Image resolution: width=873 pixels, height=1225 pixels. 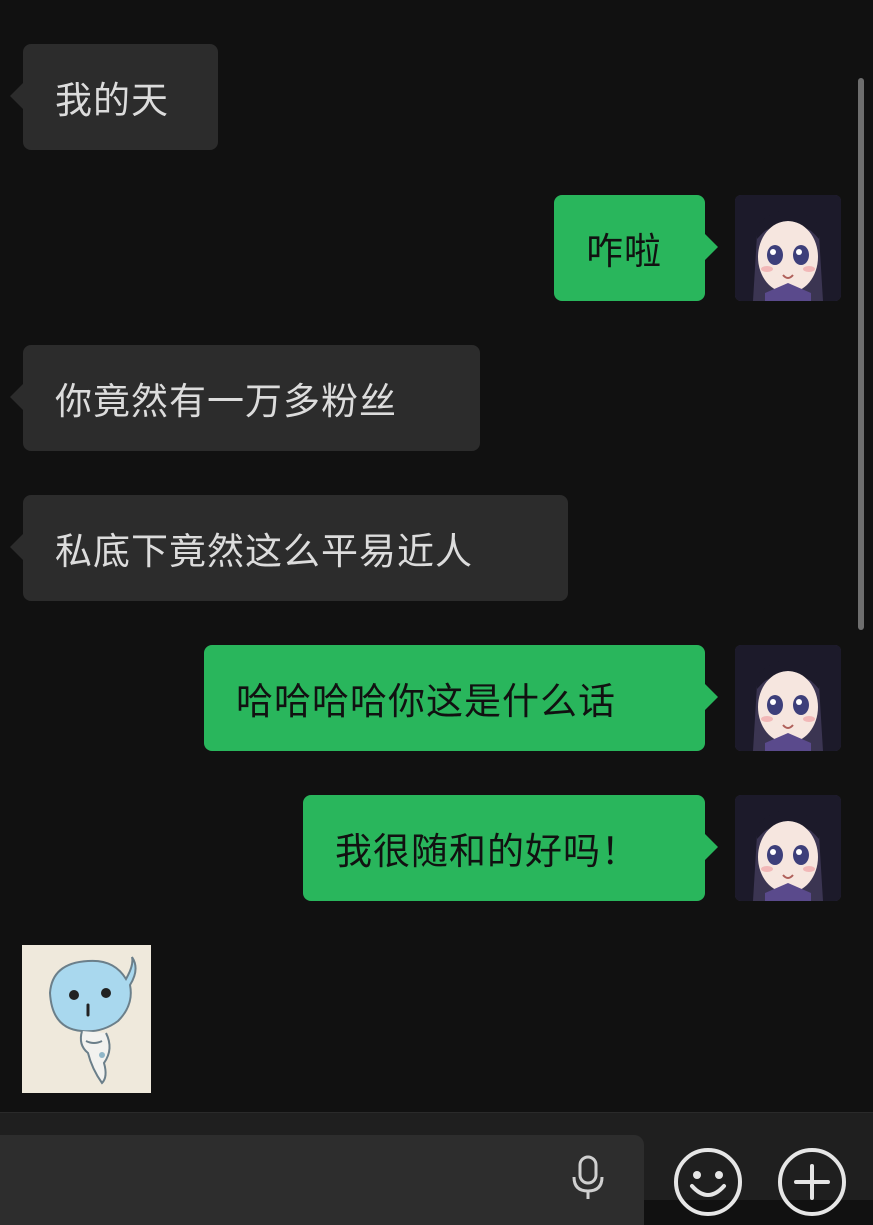 I want to click on plus-circle-icon, so click(x=812, y=1182).